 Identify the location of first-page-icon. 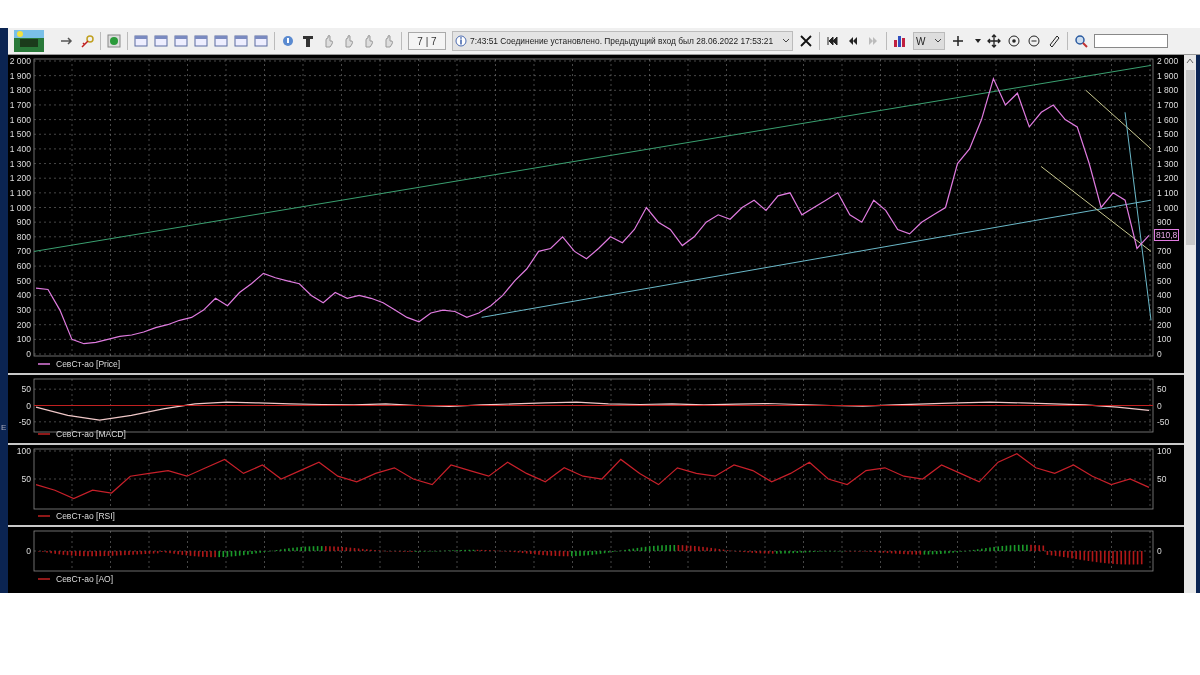
(833, 41).